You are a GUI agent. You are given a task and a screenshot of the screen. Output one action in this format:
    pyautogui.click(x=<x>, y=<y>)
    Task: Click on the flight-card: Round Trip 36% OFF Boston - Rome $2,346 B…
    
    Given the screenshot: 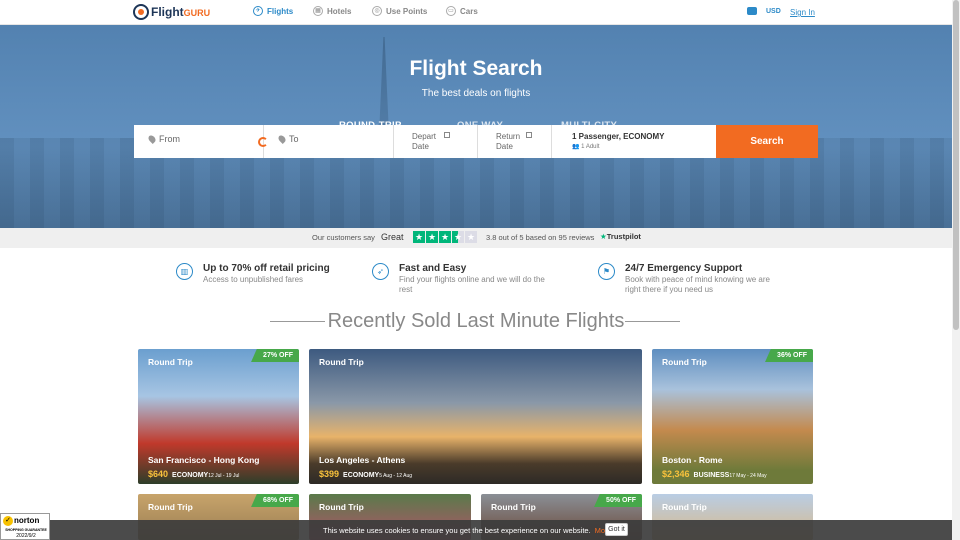 What is the action you would take?
    pyautogui.click(x=732, y=416)
    